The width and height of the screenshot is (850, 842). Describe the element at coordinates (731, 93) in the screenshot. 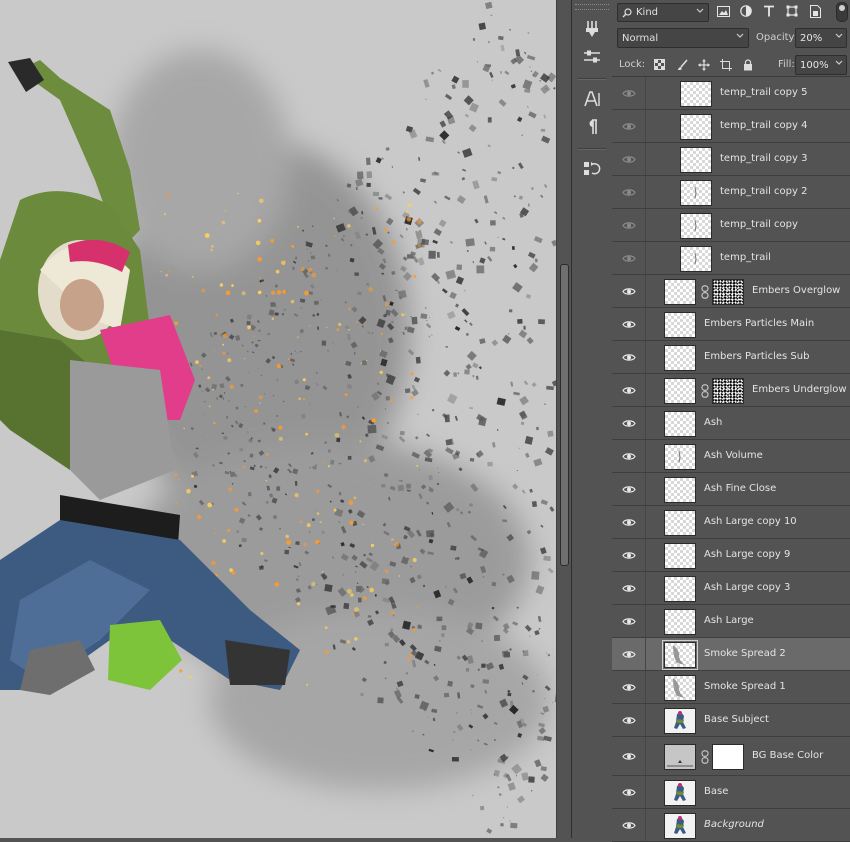

I see `layer-row: temp_trail copy 5` at that location.